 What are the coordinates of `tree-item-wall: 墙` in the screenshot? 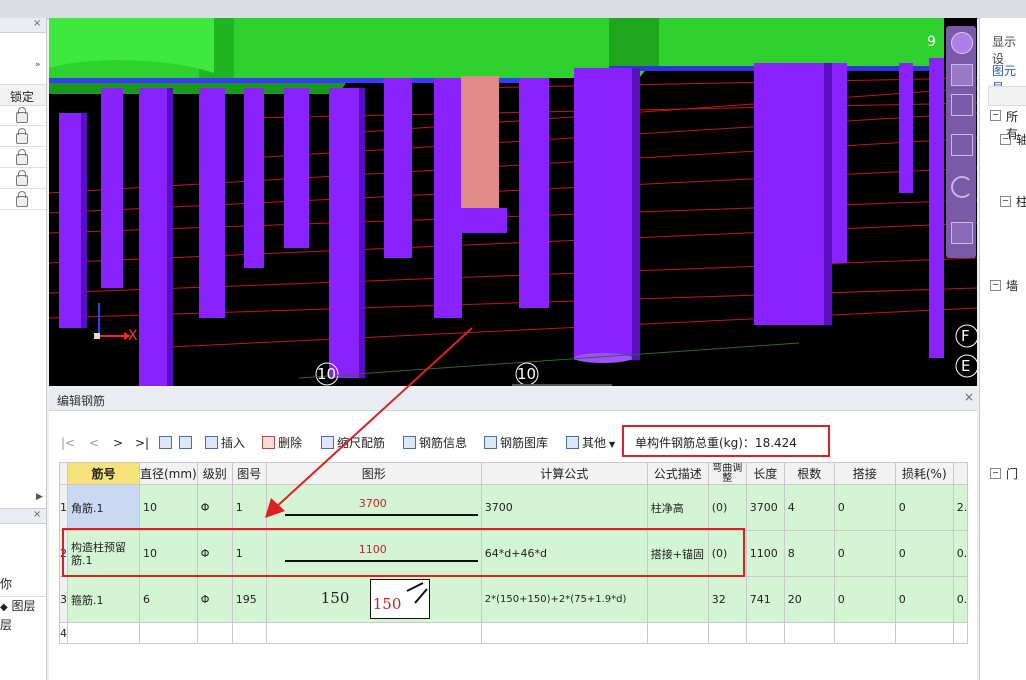 It's located at (1012, 285).